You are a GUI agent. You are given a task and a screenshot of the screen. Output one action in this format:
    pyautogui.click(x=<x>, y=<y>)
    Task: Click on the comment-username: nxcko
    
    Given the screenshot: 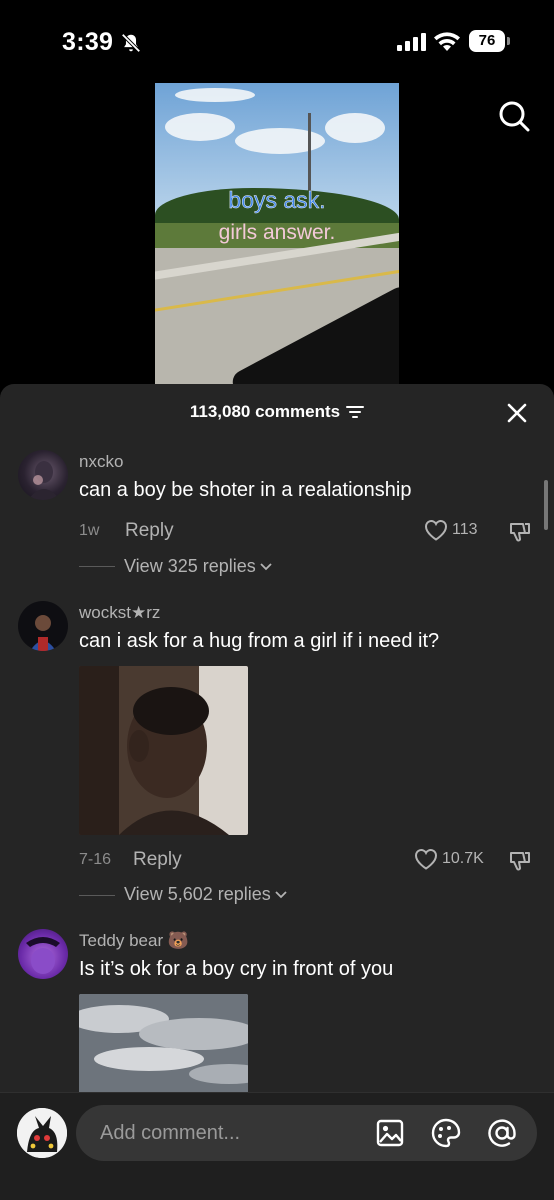 What is the action you would take?
    pyautogui.click(x=101, y=462)
    